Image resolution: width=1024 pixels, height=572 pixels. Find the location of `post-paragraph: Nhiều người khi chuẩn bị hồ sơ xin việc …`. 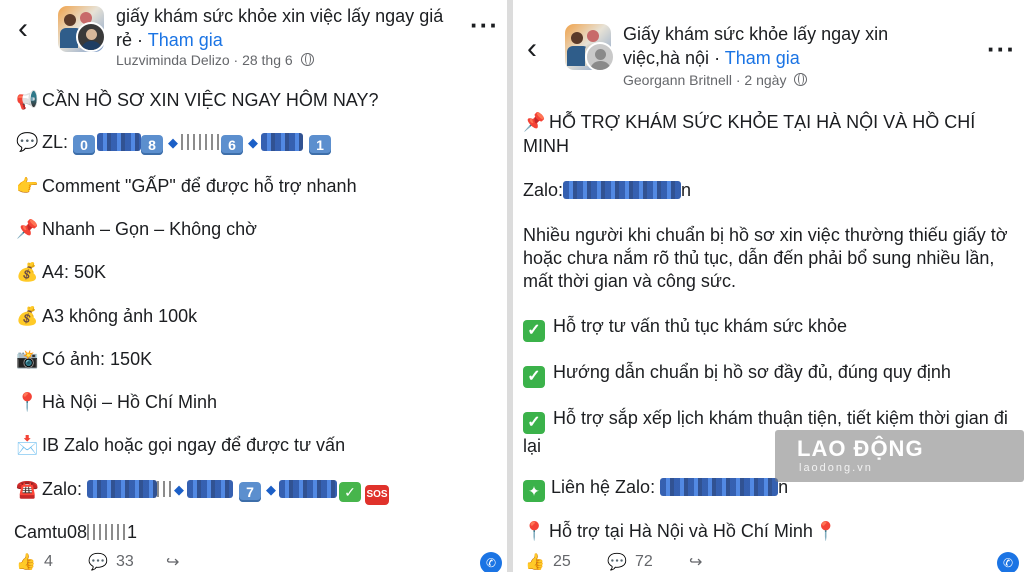

post-paragraph: Nhiều người khi chuẩn bị hồ sơ xin việc … is located at coordinates (765, 258).